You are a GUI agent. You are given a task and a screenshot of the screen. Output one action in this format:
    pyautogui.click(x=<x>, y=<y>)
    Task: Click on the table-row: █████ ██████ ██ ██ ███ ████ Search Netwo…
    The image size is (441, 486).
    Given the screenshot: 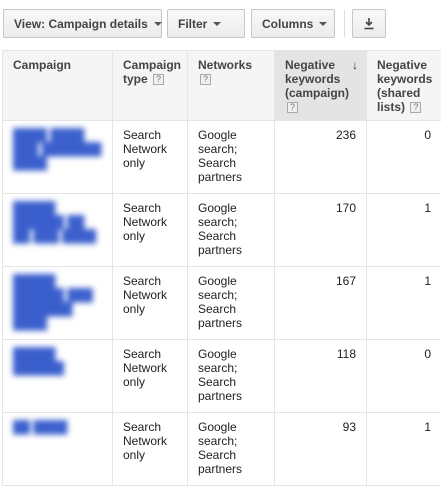 What is the action you would take?
    pyautogui.click(x=222, y=230)
    